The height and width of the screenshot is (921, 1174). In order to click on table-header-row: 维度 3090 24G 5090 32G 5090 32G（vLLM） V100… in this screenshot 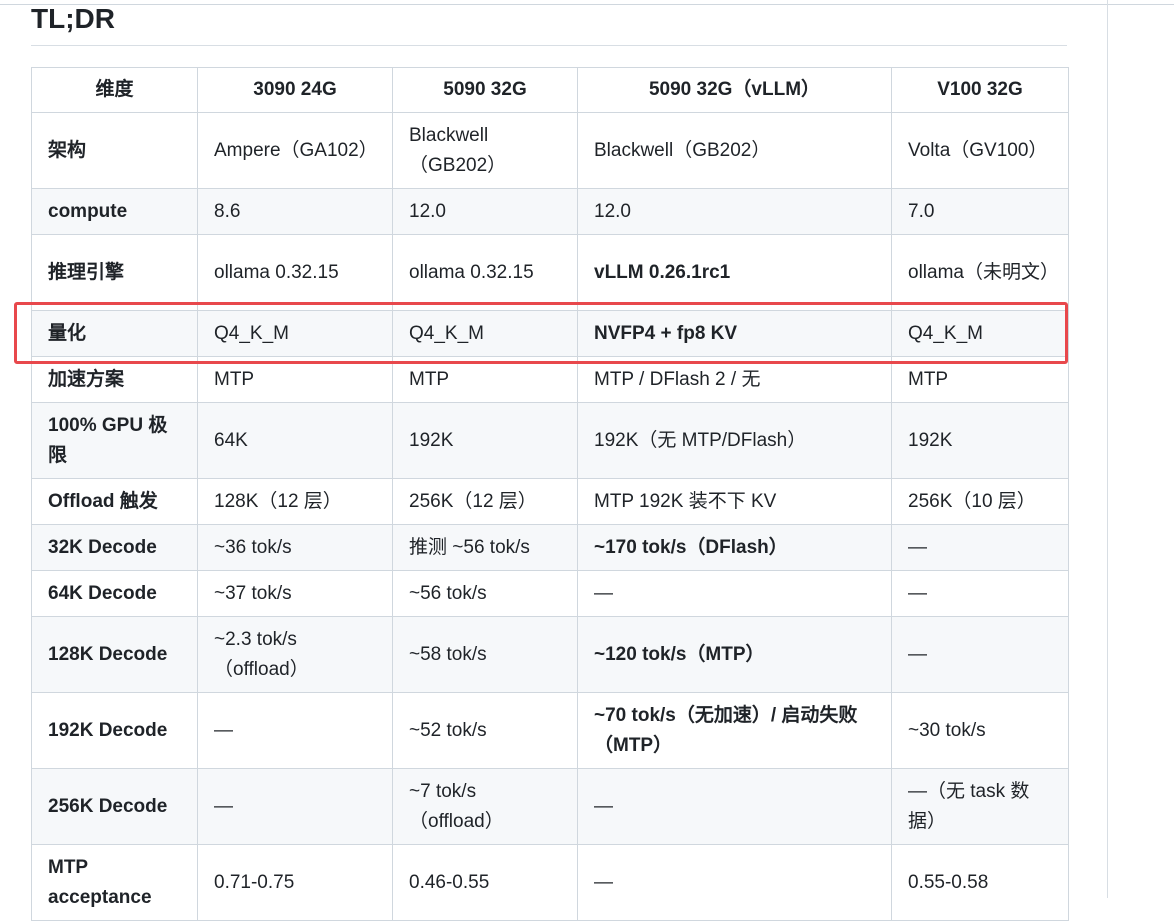, I will do `click(550, 90)`.